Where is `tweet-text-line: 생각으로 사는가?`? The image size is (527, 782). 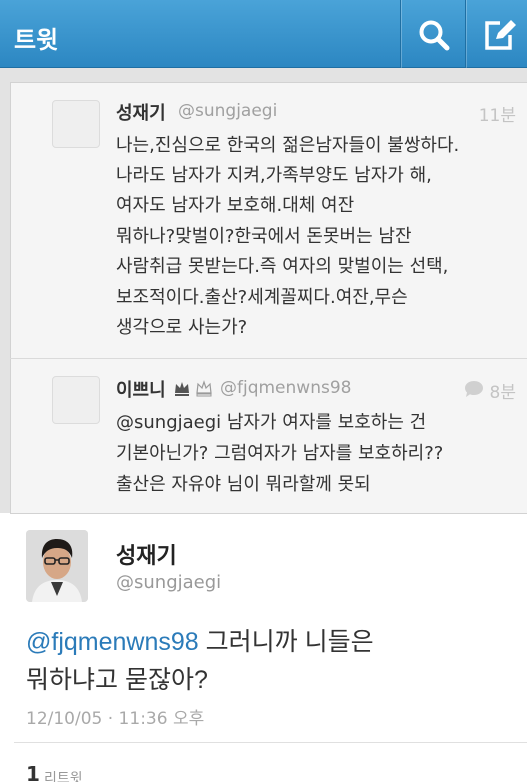 tweet-text-line: 생각으로 사는가? is located at coordinates (182, 327).